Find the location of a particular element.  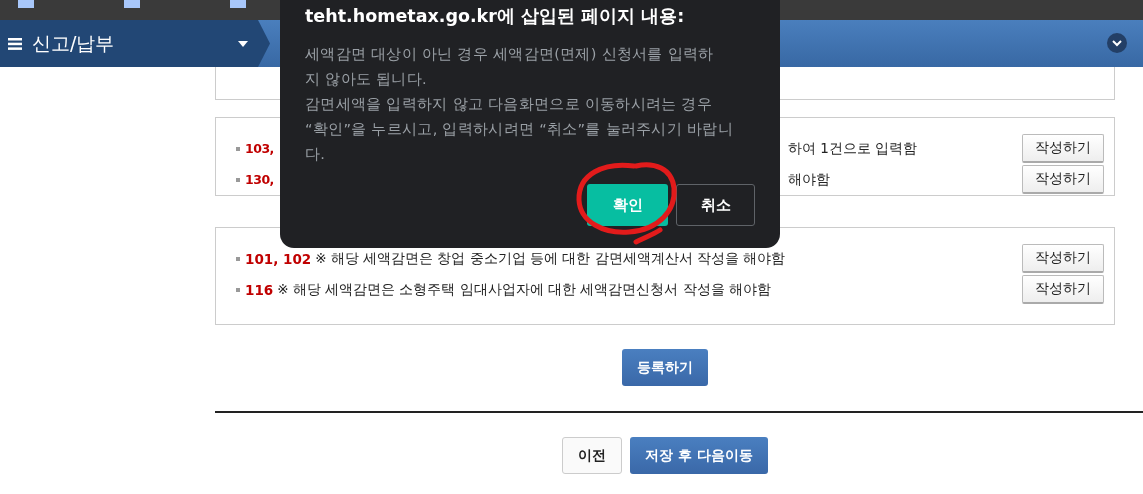

reduction-description: 하여 1건으로 입력함 is located at coordinates (853, 148).